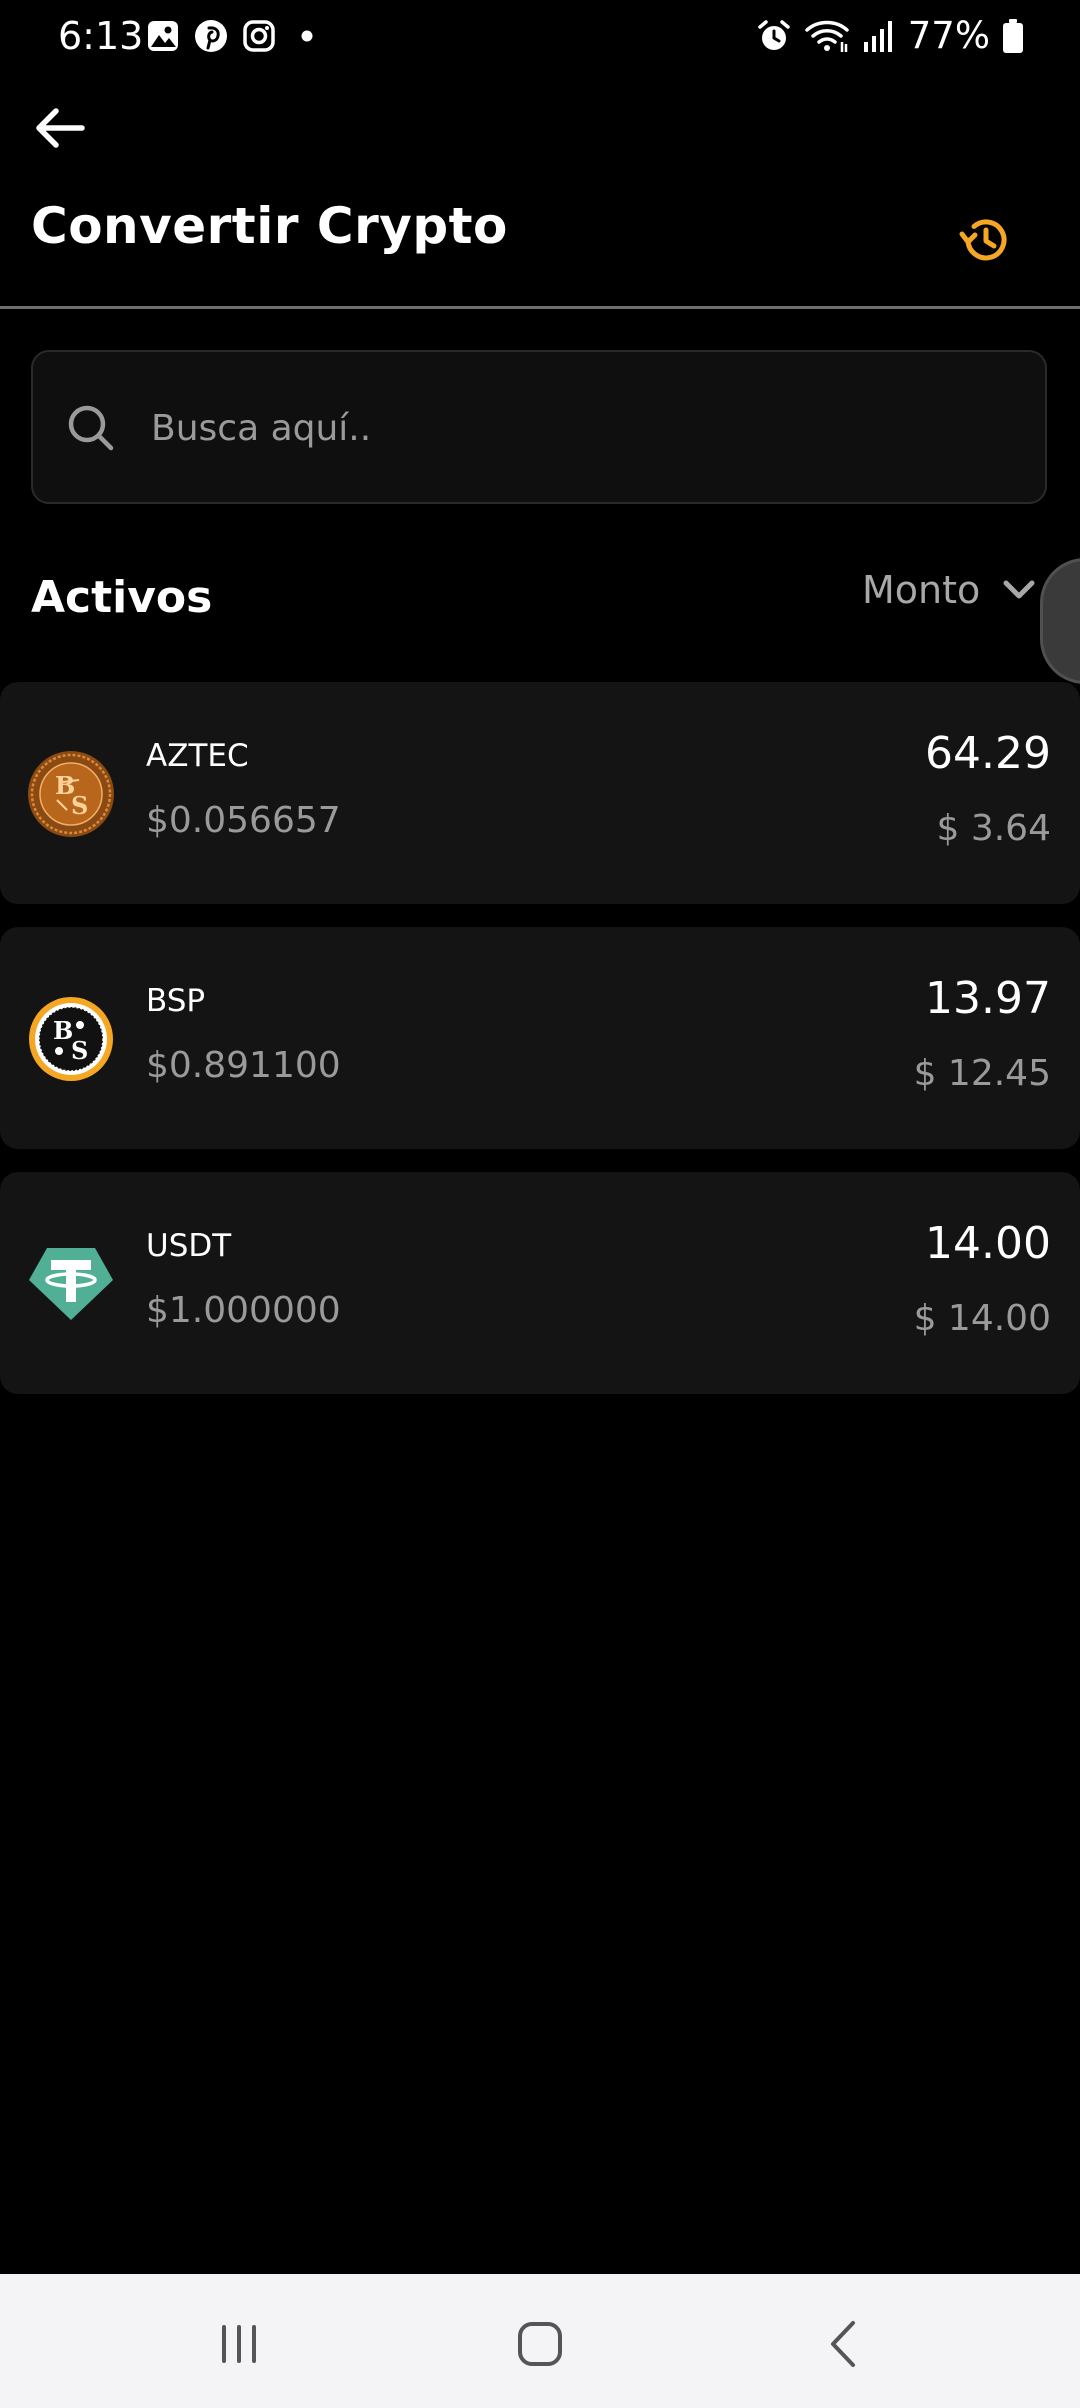 Image resolution: width=1080 pixels, height=2408 pixels. I want to click on back-button, so click(60, 128).